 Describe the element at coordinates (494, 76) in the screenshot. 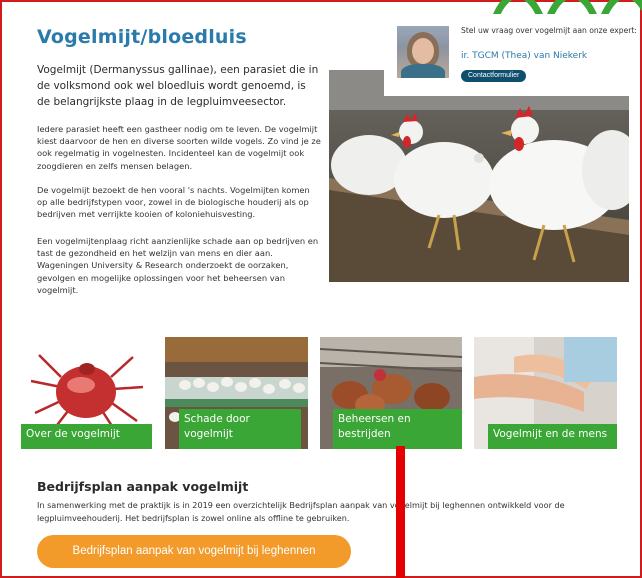

I see `contact-form-button: Contactformulier` at that location.